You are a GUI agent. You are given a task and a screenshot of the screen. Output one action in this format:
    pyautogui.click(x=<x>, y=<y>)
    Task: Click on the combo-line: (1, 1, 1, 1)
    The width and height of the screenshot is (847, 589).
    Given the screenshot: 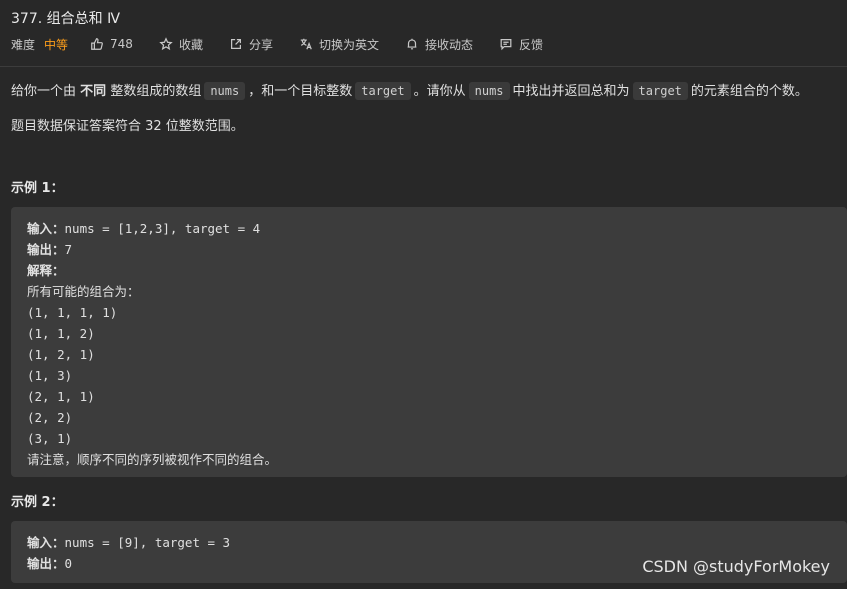 What is the action you would take?
    pyautogui.click(x=72, y=312)
    